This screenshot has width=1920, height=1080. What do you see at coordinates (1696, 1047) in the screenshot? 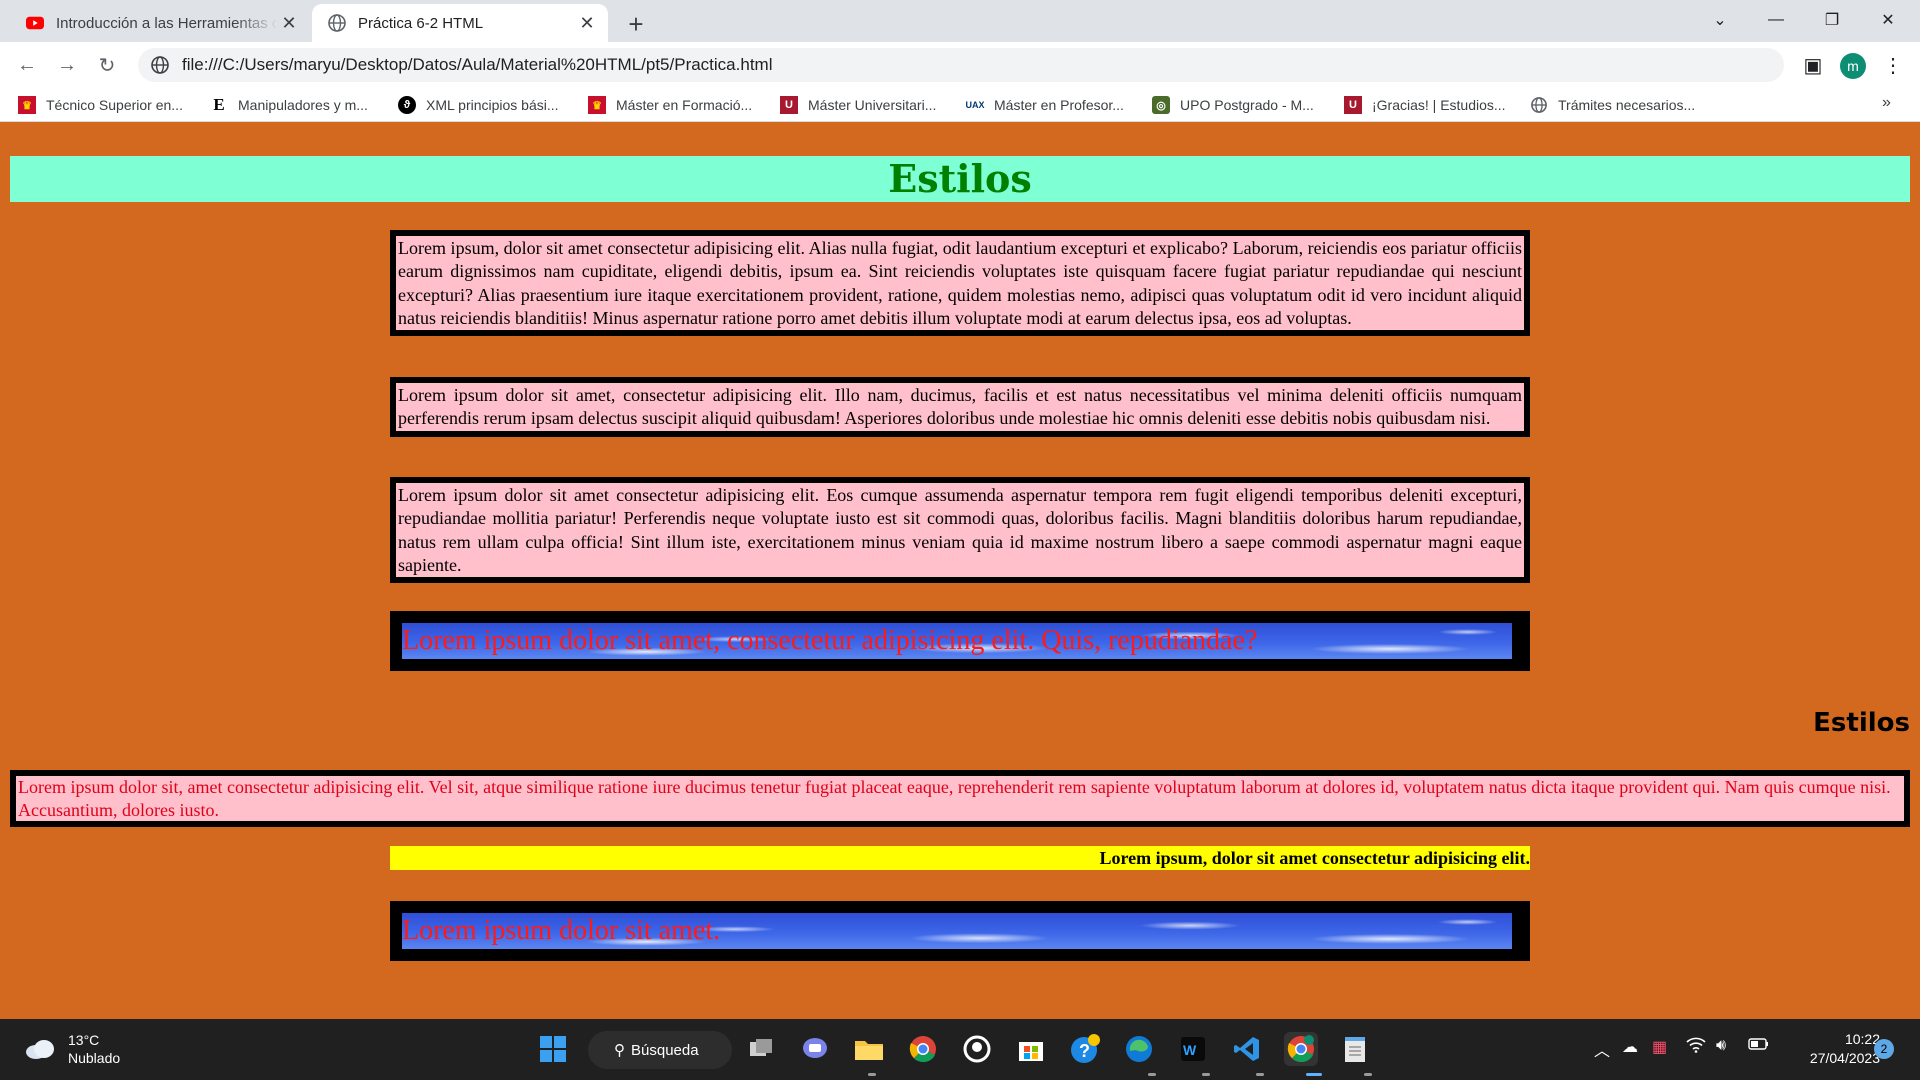
I see `wifi-icon` at bounding box center [1696, 1047].